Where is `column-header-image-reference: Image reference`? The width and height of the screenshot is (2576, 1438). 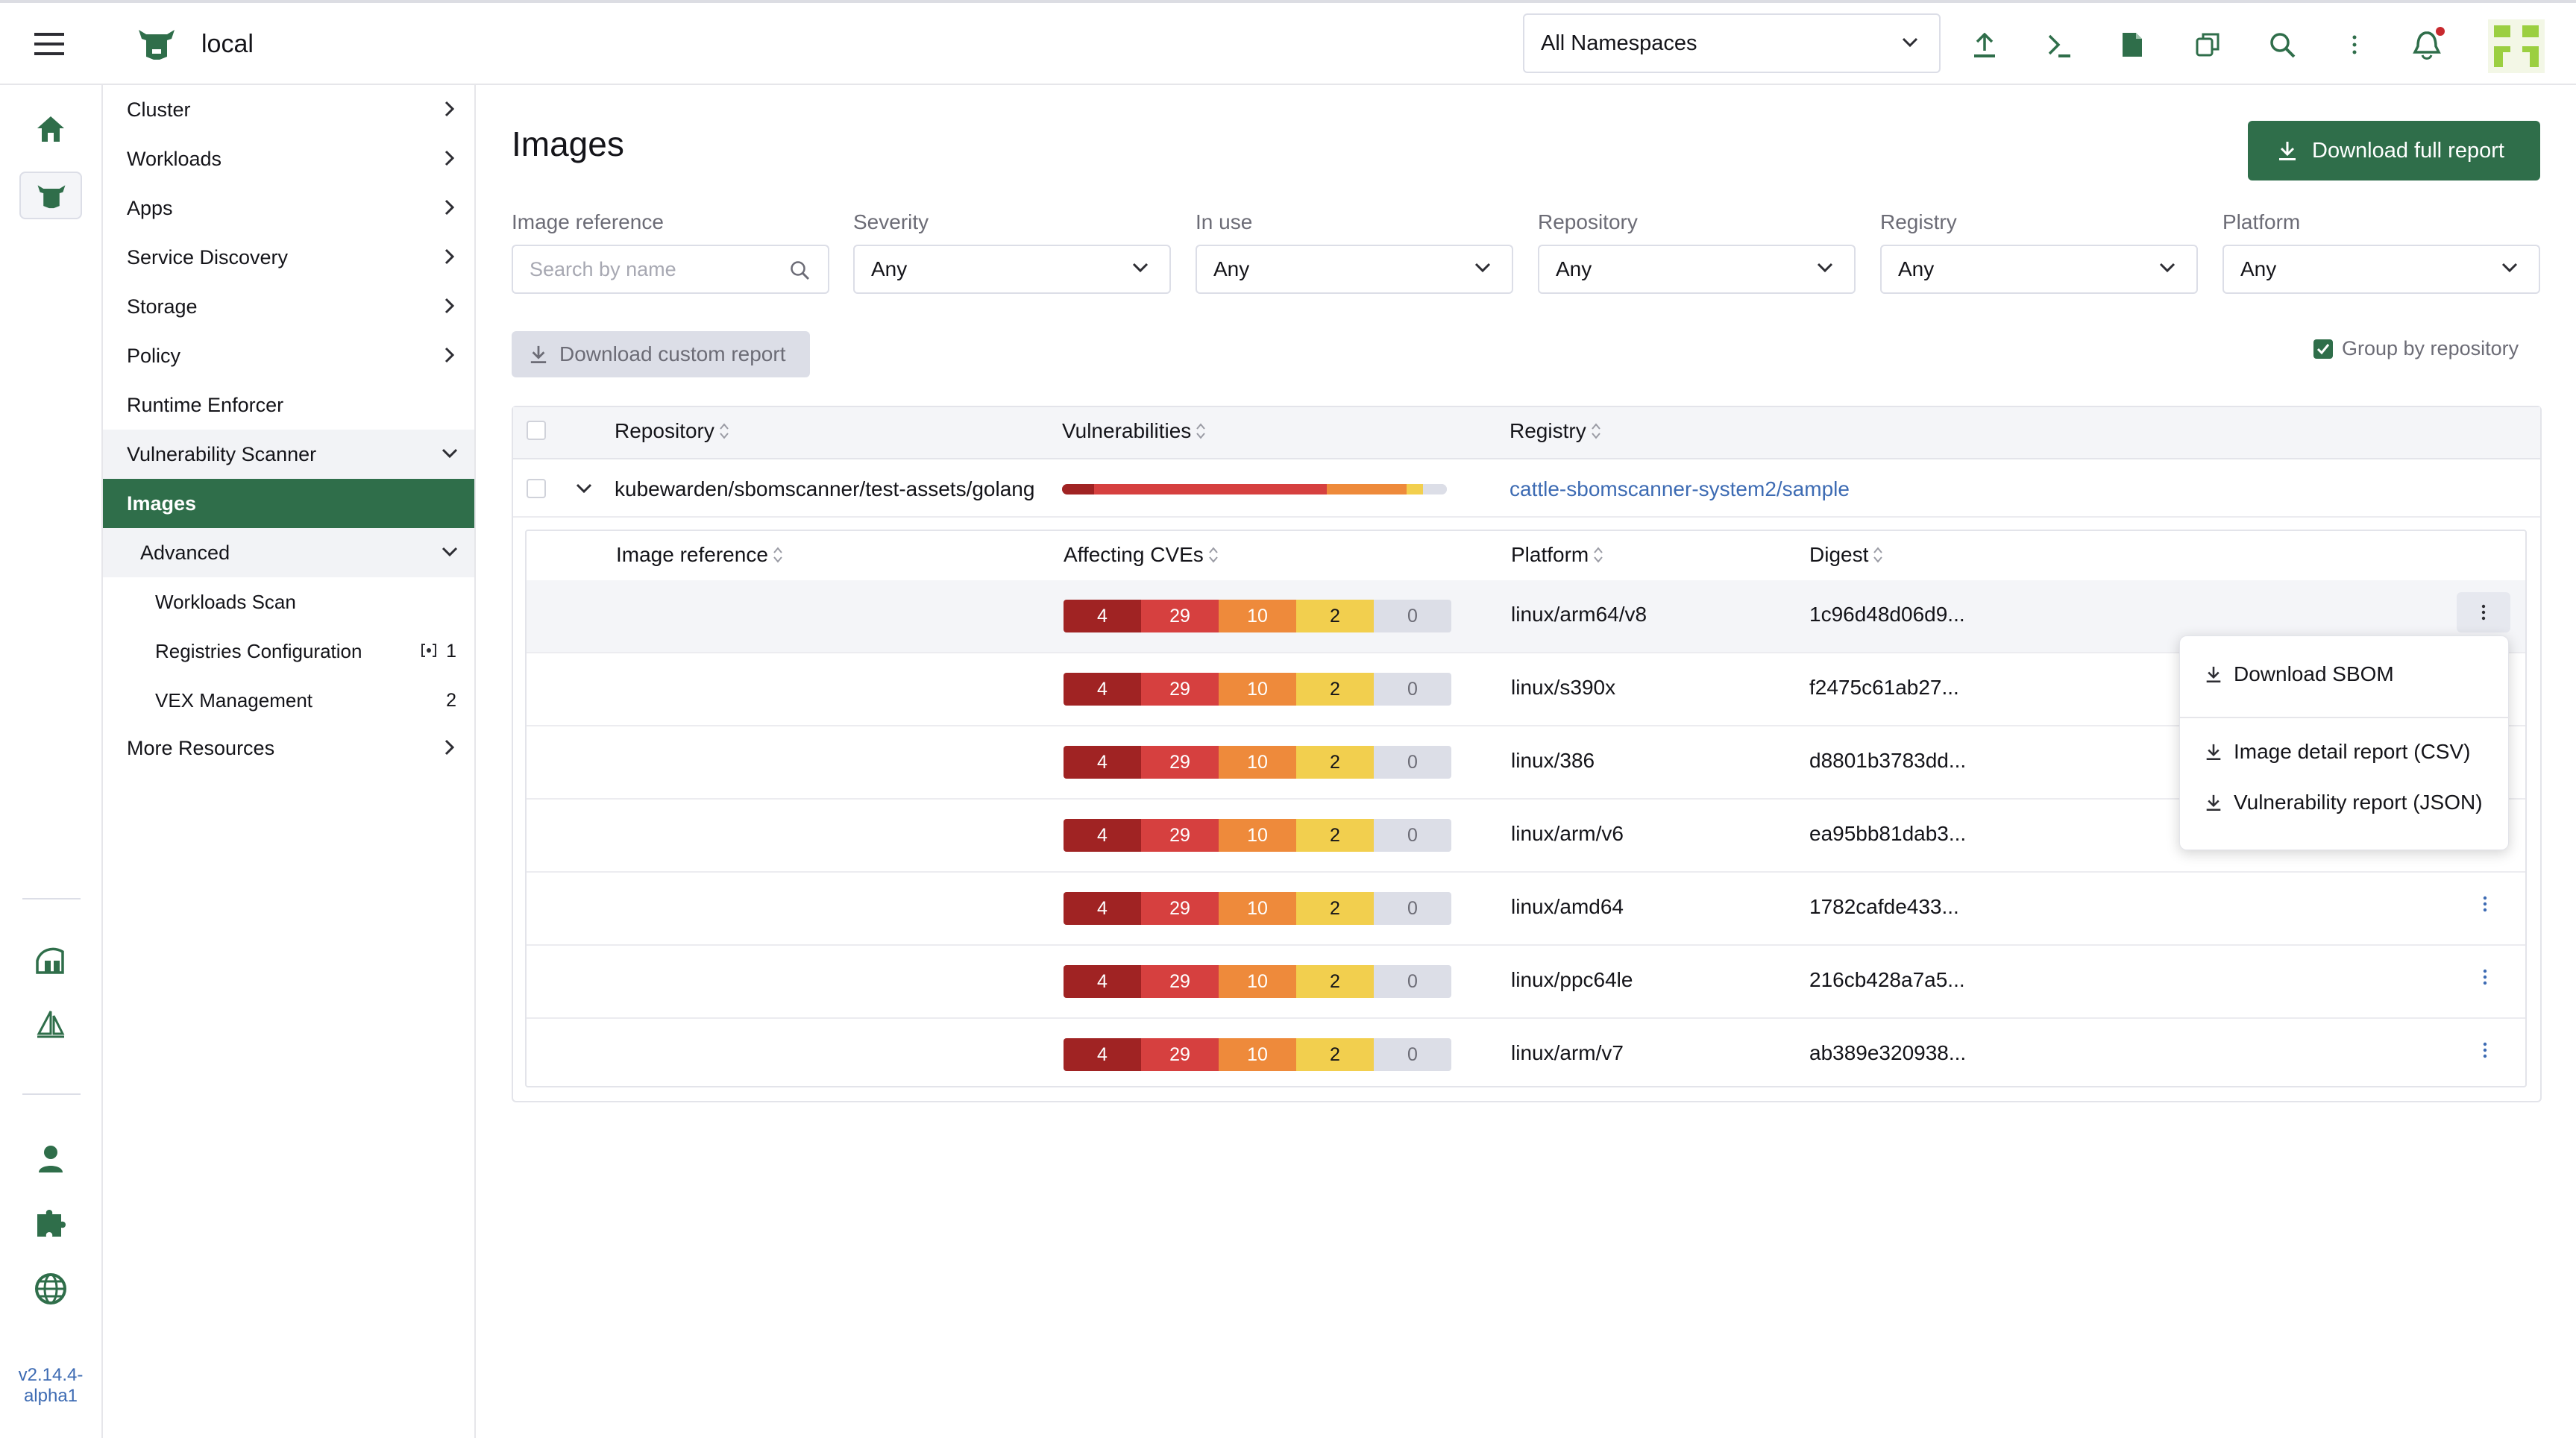 column-header-image-reference: Image reference is located at coordinates (700, 555).